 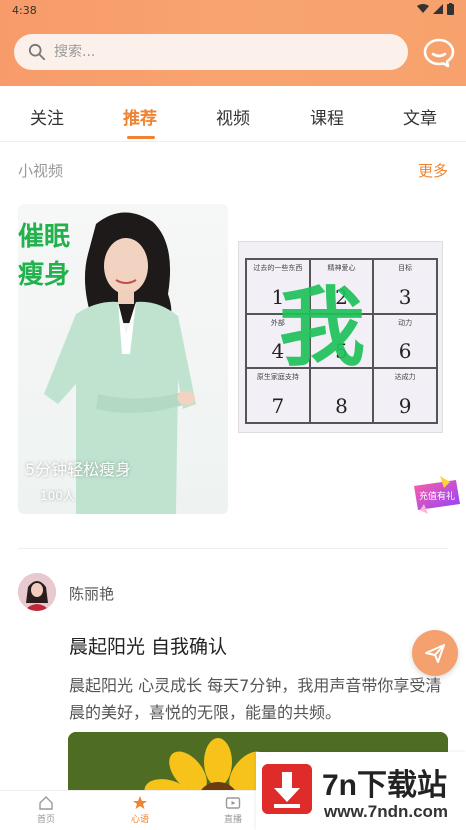 I want to click on nav-label: 直播, so click(x=232, y=820).